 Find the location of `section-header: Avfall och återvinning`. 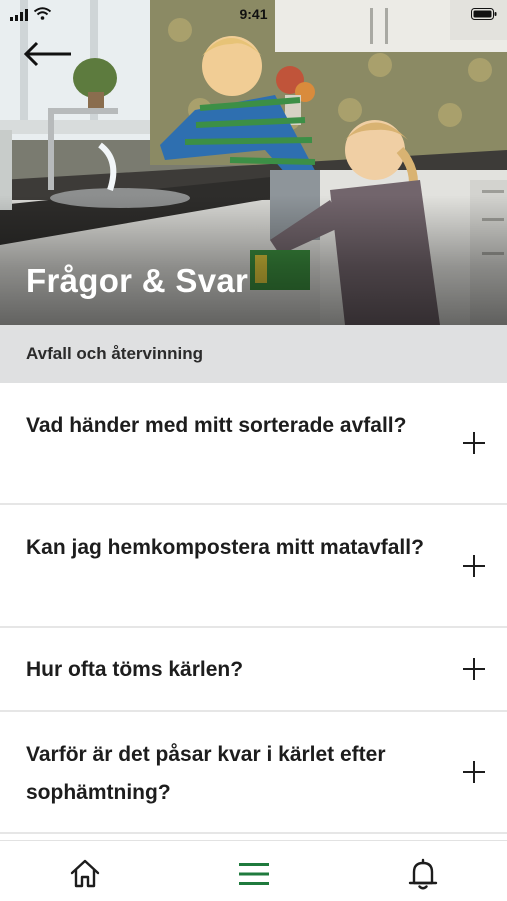

section-header: Avfall och återvinning is located at coordinates (253, 354).